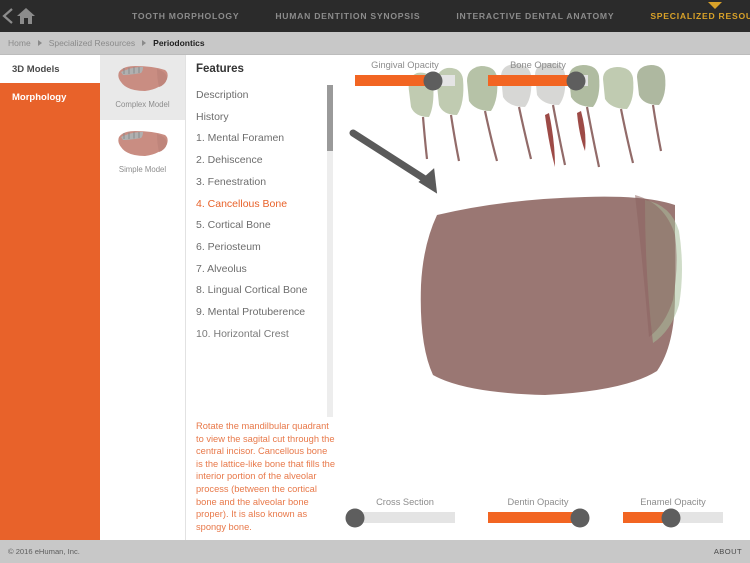 This screenshot has width=750, height=563. I want to click on slider-label: Enamel Opacity, so click(673, 502).